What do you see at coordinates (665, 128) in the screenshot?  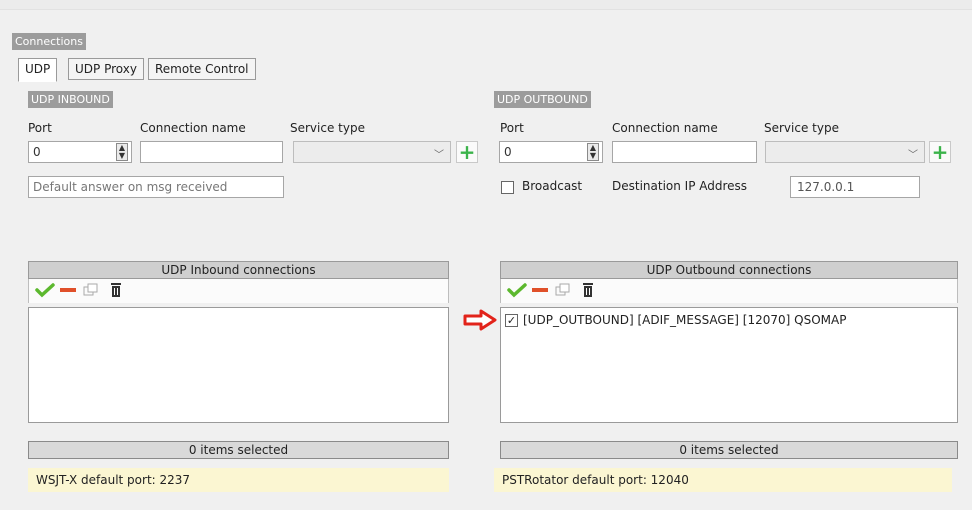 I see `outbound-connection-name-label: Connection name` at bounding box center [665, 128].